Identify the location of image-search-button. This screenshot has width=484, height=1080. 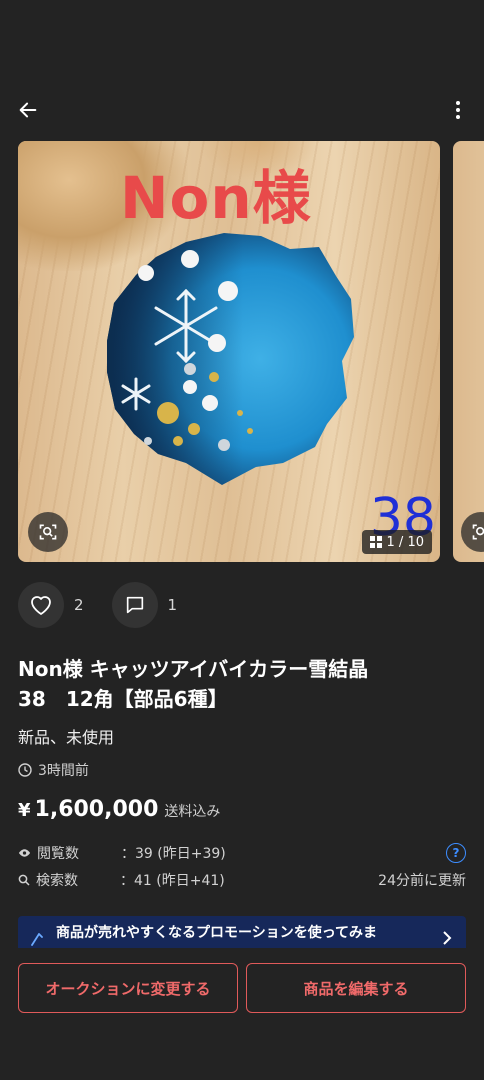
(48, 532).